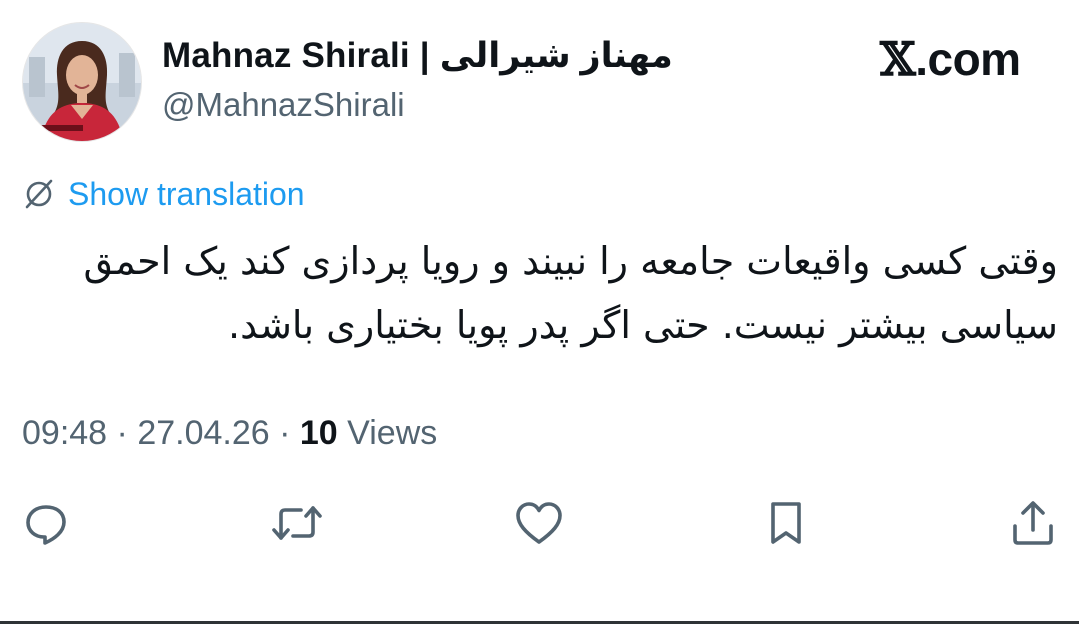 This screenshot has width=1079, height=624. What do you see at coordinates (318, 433) in the screenshot?
I see `views-count: 10` at bounding box center [318, 433].